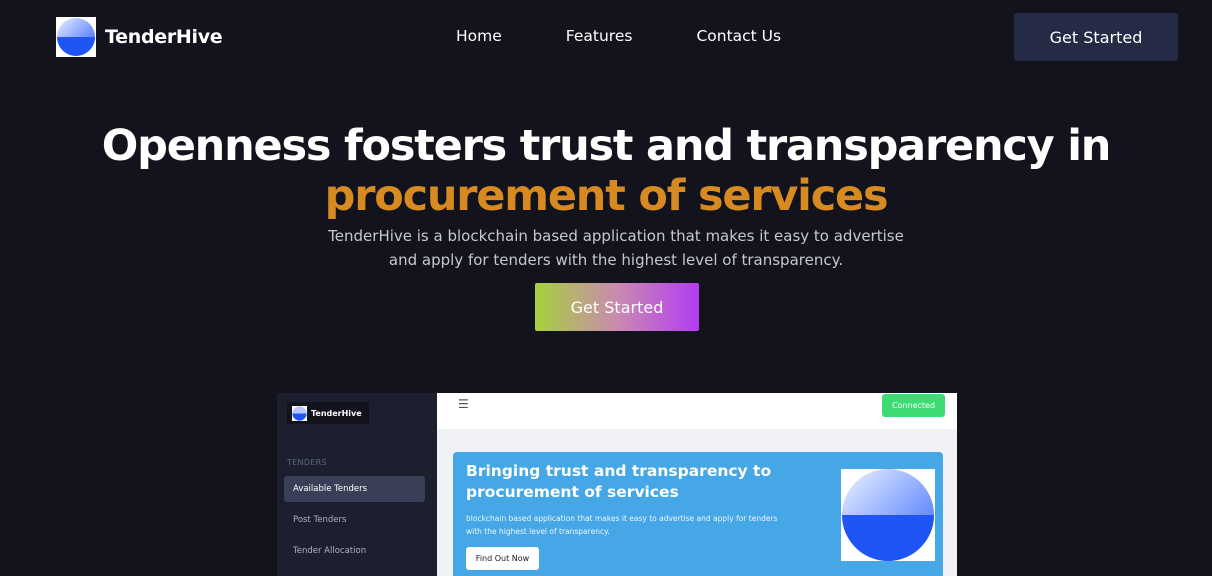 This screenshot has height=576, width=1212. What do you see at coordinates (307, 462) in the screenshot?
I see `sidebar-section-label: TENDERS` at bounding box center [307, 462].